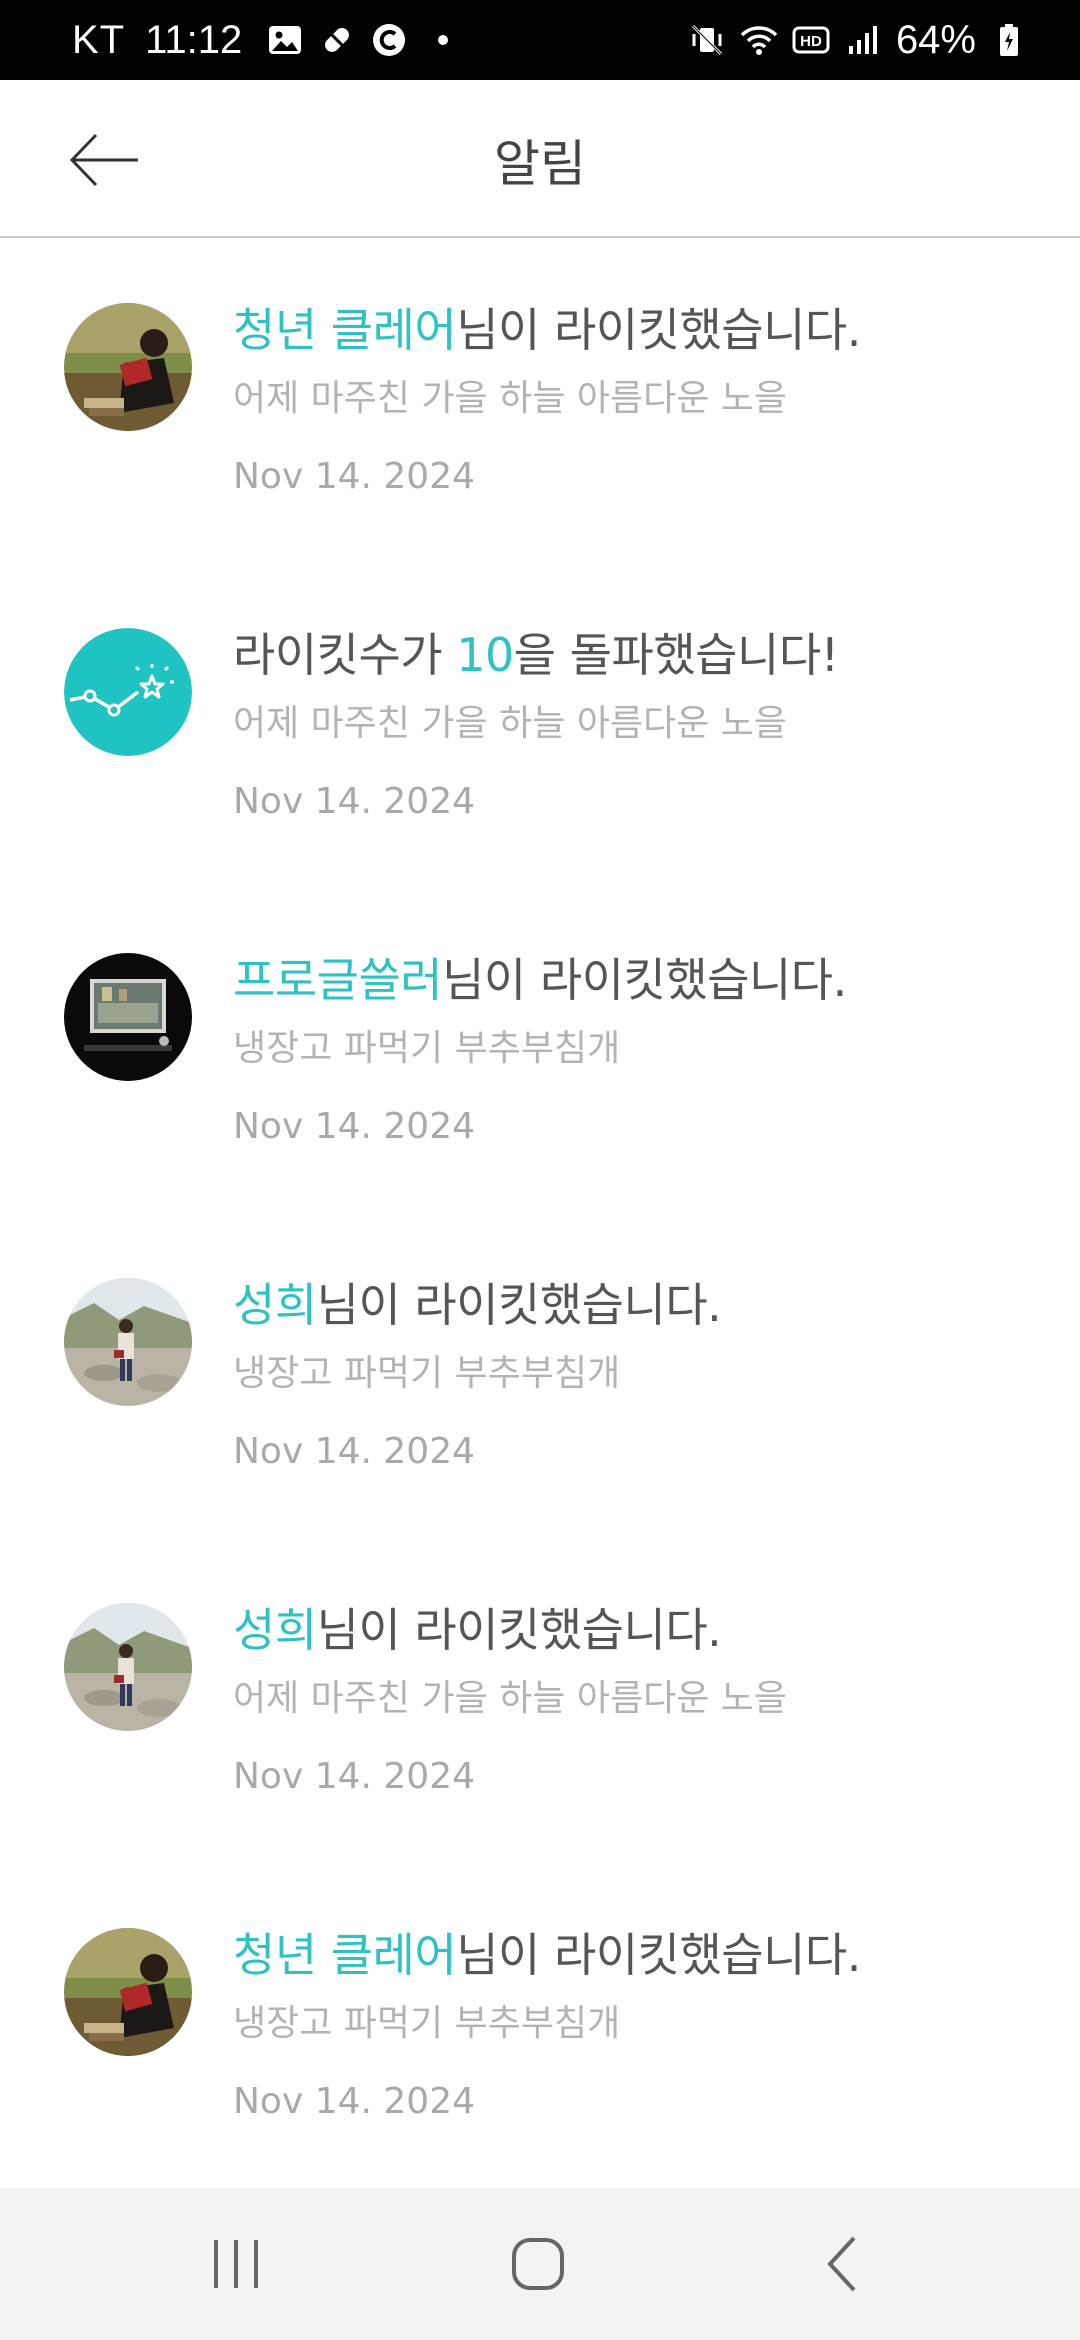 The width and height of the screenshot is (1080, 2340). What do you see at coordinates (935, 39) in the screenshot?
I see `battery-percentage: 64%` at bounding box center [935, 39].